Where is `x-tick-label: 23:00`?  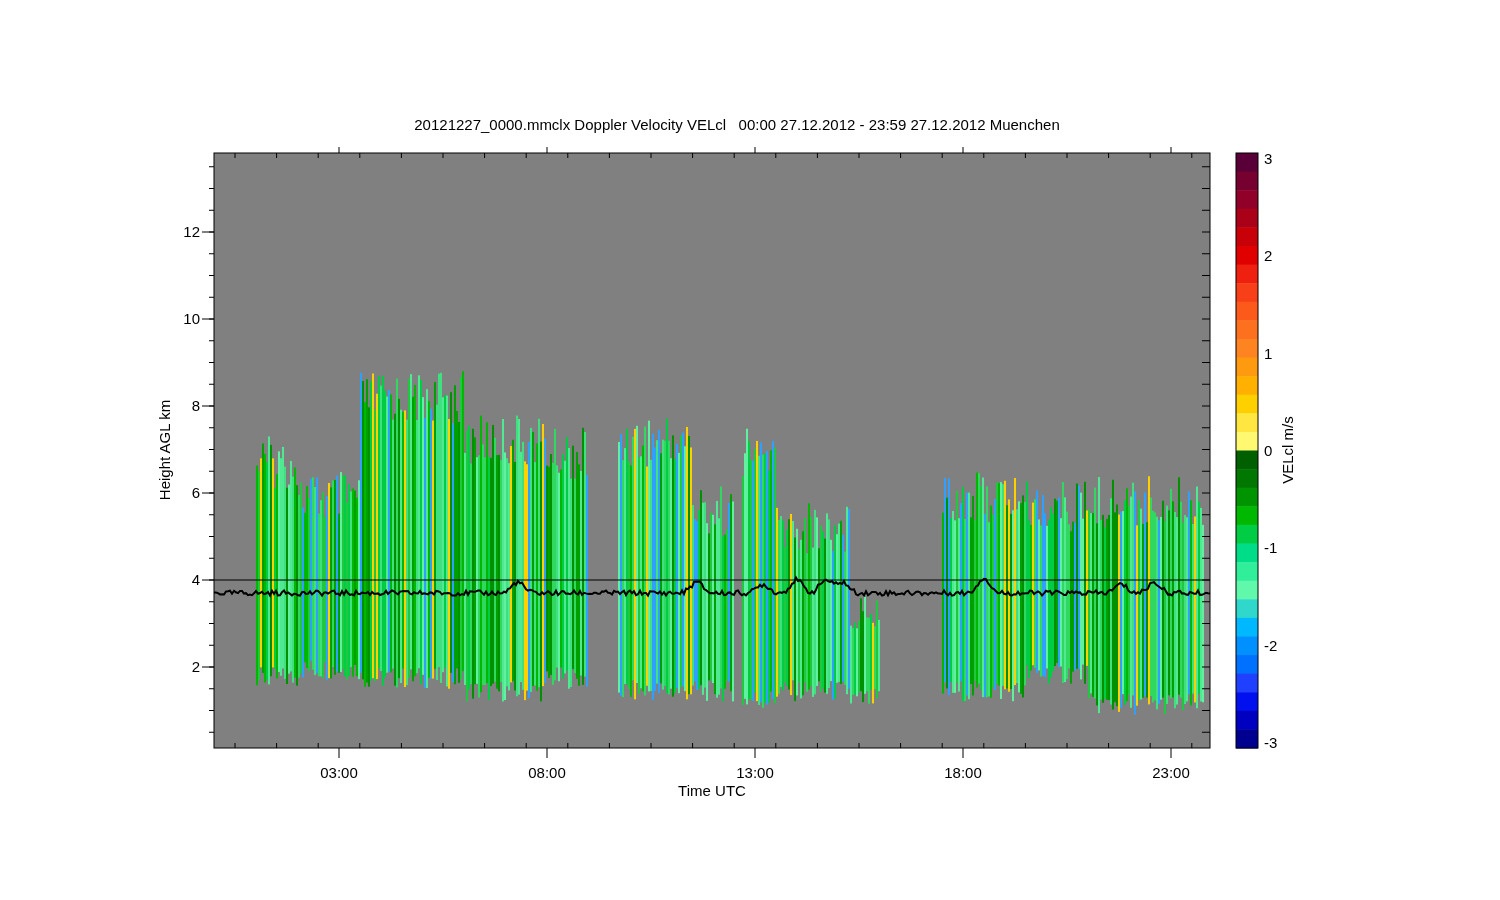 x-tick-label: 23:00 is located at coordinates (1171, 772).